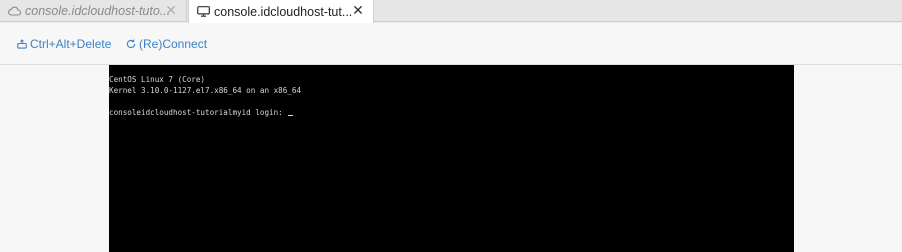  Describe the element at coordinates (21, 44) in the screenshot. I see `keyboard-icon` at that location.